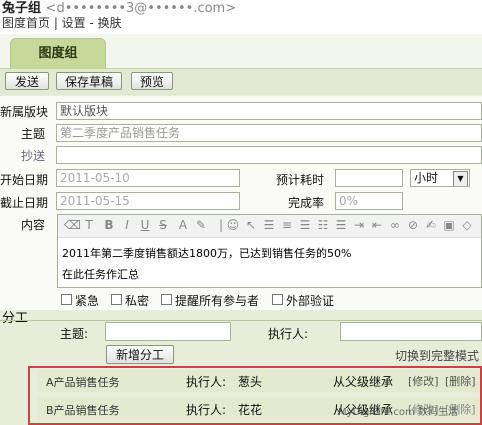 Image resolution: width=482 pixels, height=425 pixels. I want to click on tab-tudu-group: 图度组, so click(58, 53).